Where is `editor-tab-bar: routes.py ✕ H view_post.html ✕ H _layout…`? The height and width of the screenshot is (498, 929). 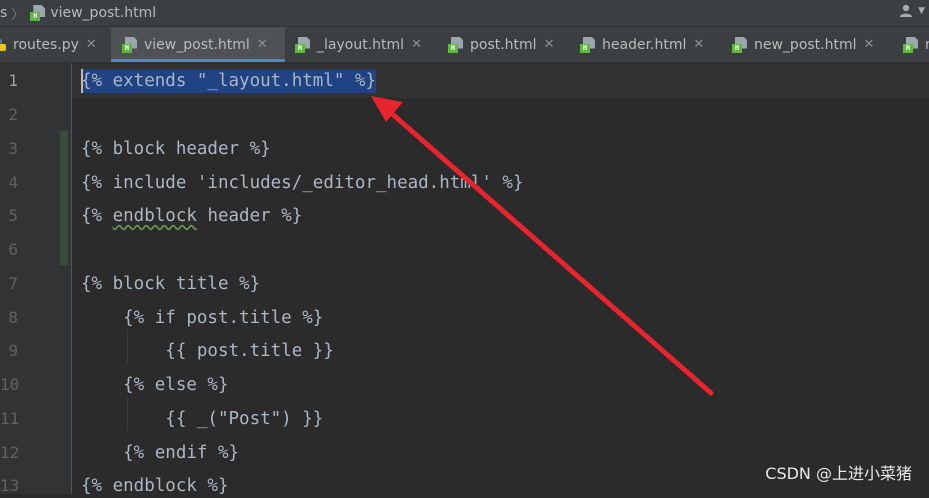 editor-tab-bar: routes.py ✕ H view_post.html ✕ H _layout… is located at coordinates (464, 45).